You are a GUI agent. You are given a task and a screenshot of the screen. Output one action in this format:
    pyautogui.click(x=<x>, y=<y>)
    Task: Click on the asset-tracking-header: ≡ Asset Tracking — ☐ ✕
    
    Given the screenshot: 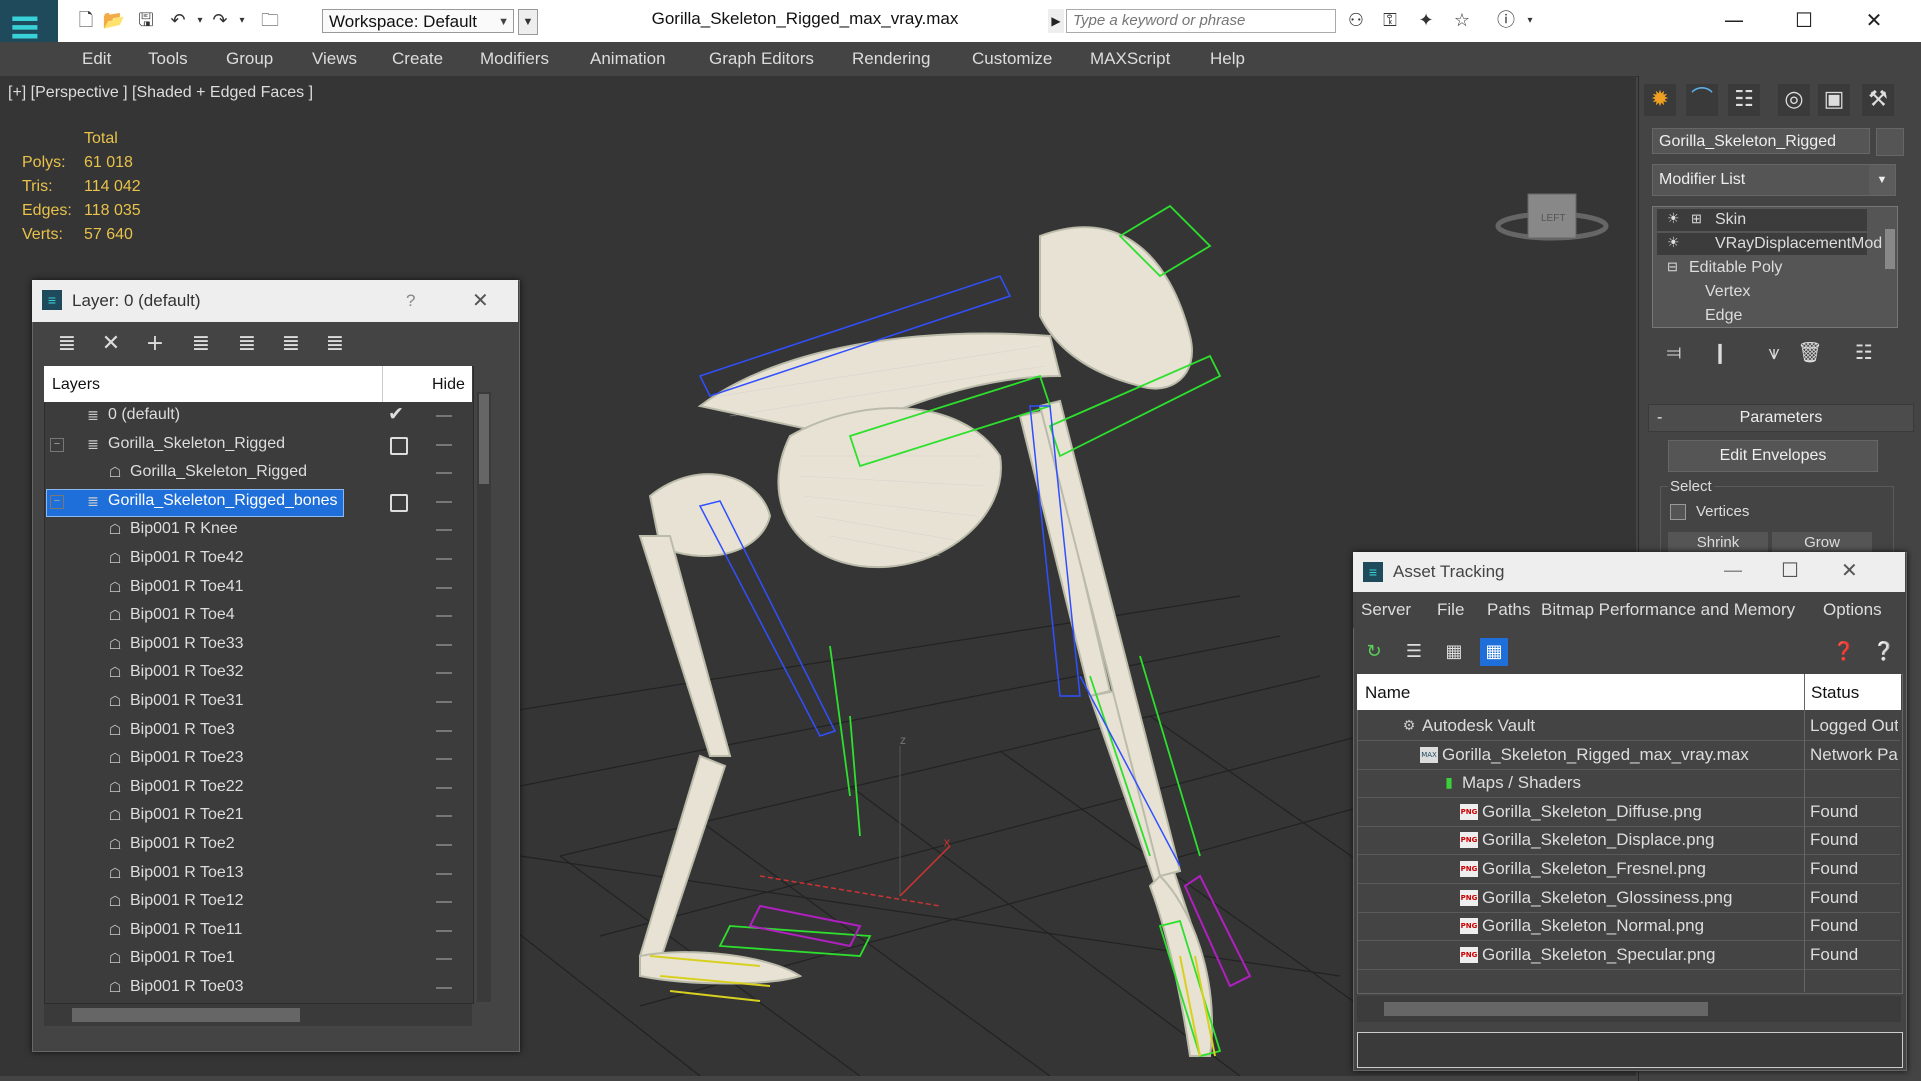 What is the action you would take?
    pyautogui.click(x=1629, y=572)
    